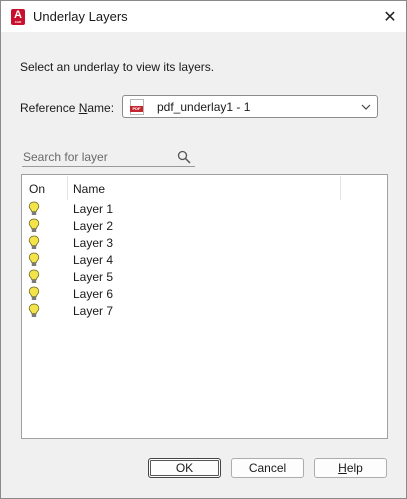  What do you see at coordinates (204, 243) in the screenshot?
I see `layer-row: Layer 3` at bounding box center [204, 243].